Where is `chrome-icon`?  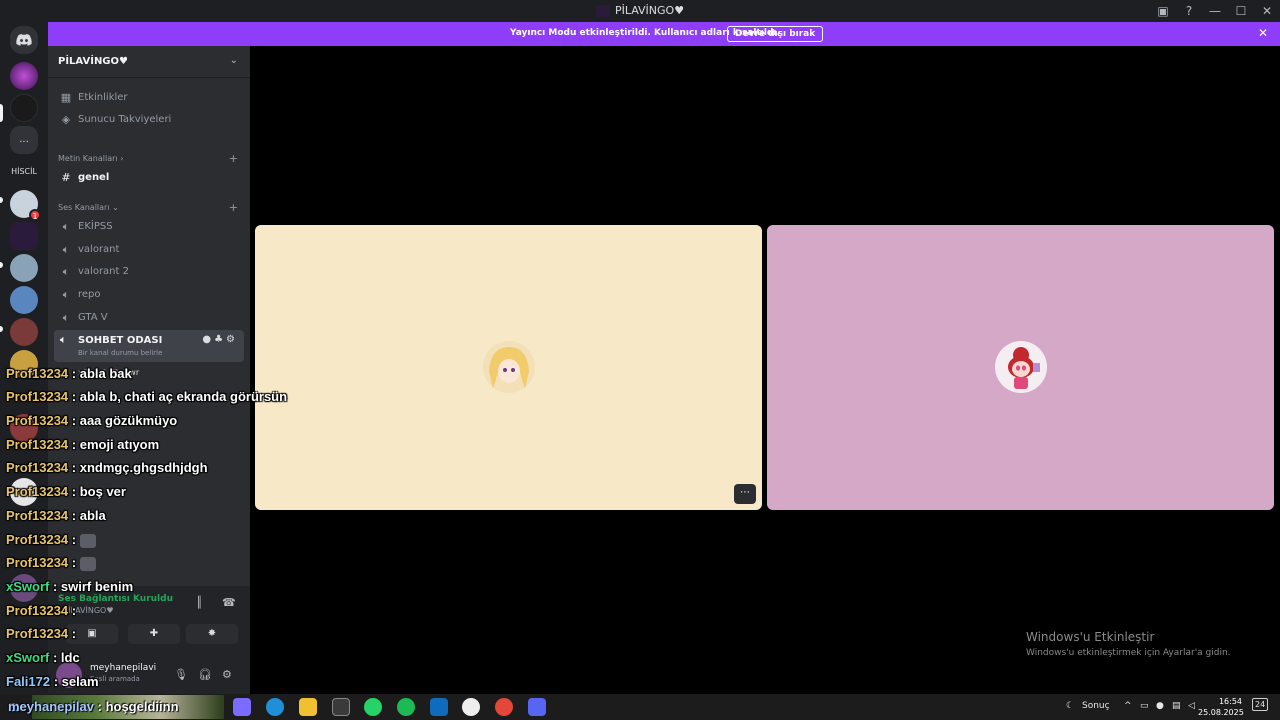 chrome-icon is located at coordinates (504, 707).